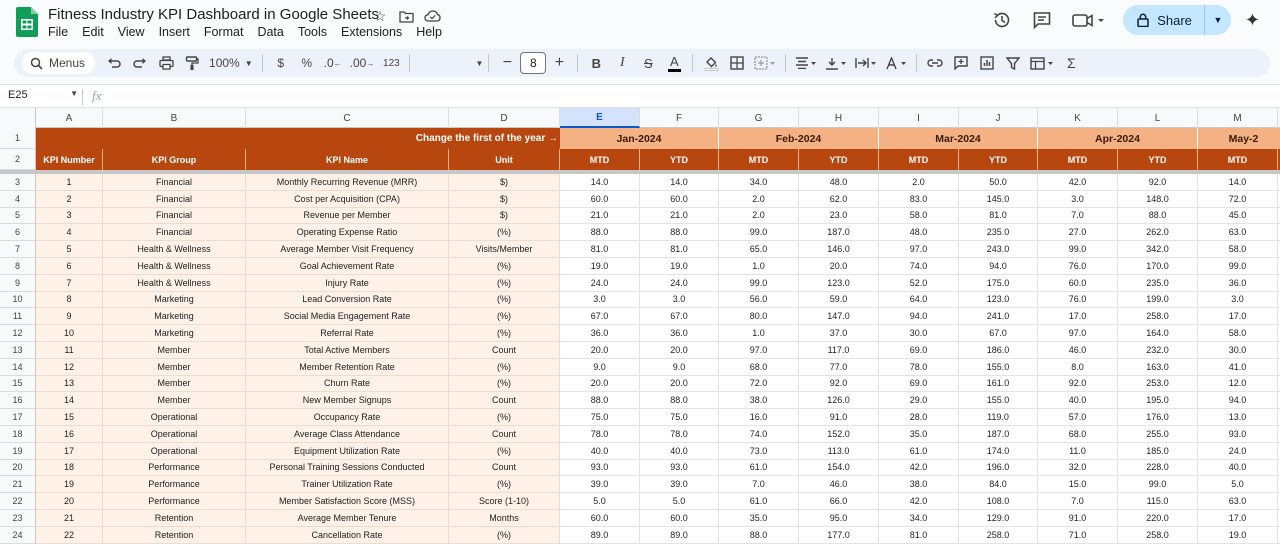 The height and width of the screenshot is (544, 1280). Describe the element at coordinates (18, 182) in the screenshot. I see `row-header-3: 3` at that location.